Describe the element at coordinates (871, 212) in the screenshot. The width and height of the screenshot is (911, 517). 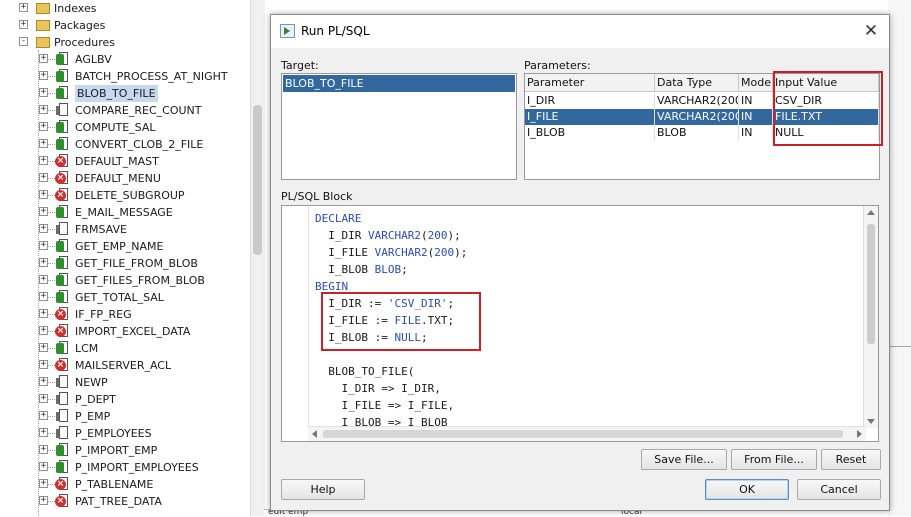
I see `scroll-up-icon` at that location.